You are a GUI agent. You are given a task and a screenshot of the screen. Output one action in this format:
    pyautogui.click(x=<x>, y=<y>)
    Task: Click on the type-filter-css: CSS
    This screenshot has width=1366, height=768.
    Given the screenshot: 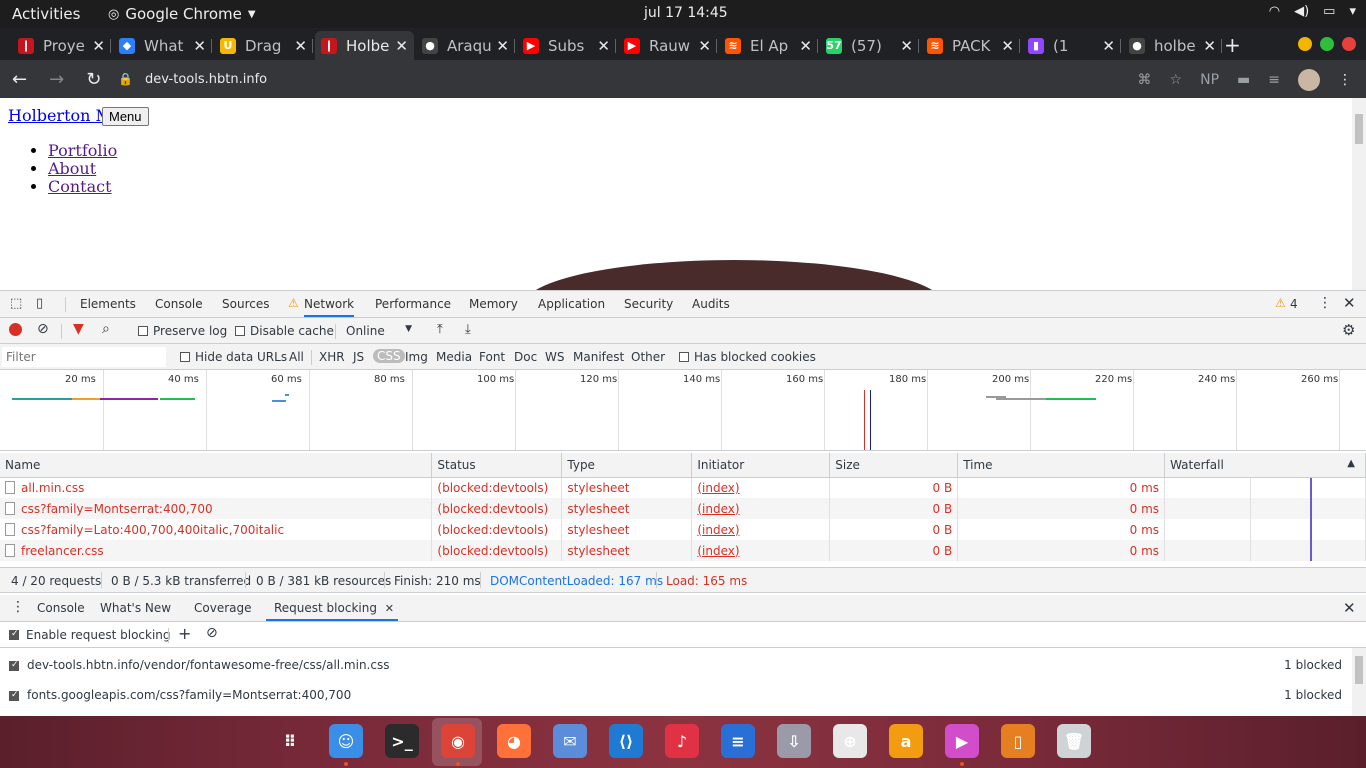 What is the action you would take?
    pyautogui.click(x=389, y=356)
    